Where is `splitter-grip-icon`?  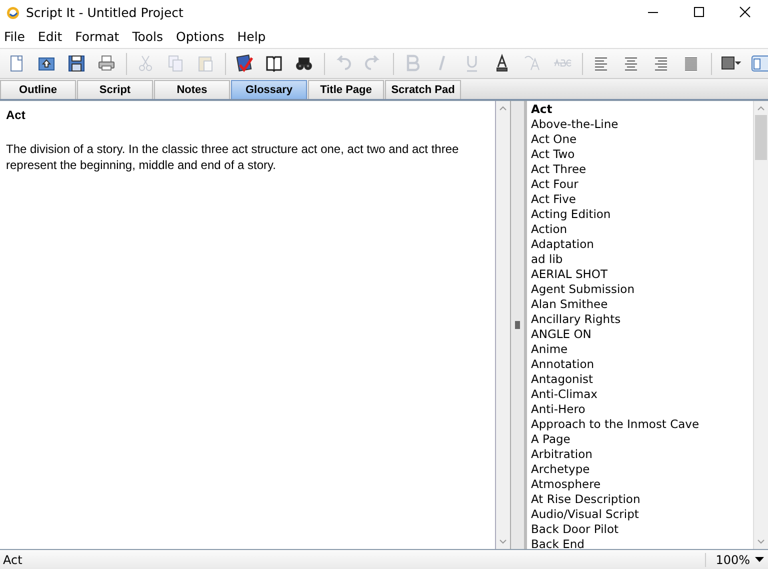 splitter-grip-icon is located at coordinates (517, 325).